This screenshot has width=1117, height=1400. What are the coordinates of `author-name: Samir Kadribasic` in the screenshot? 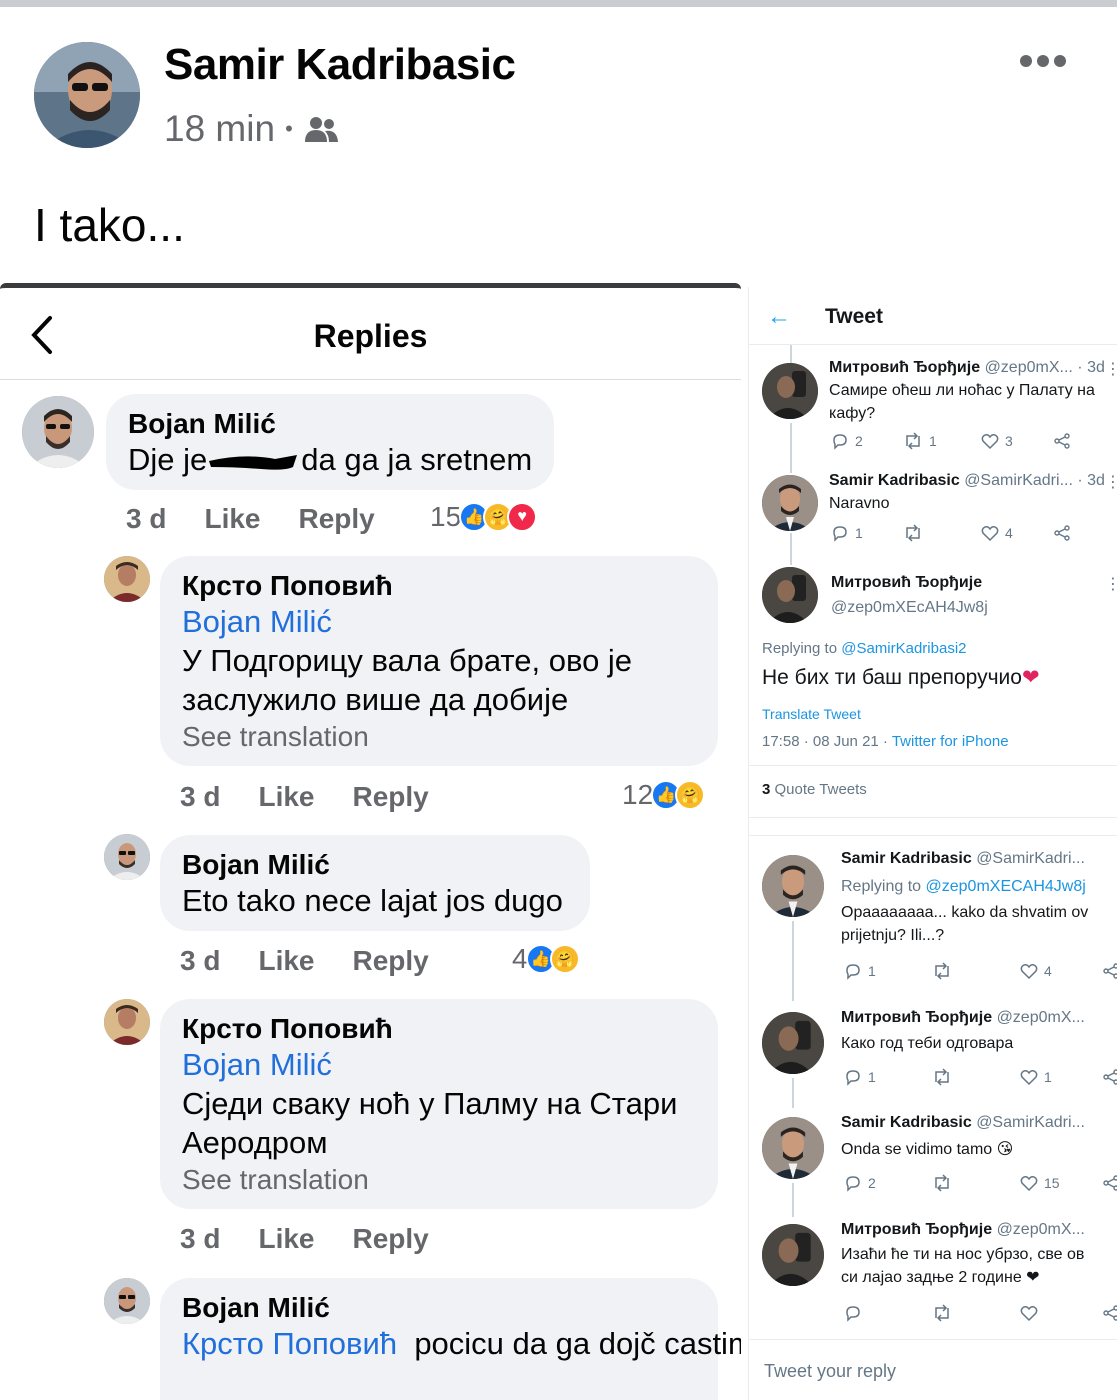 It's located at (894, 480).